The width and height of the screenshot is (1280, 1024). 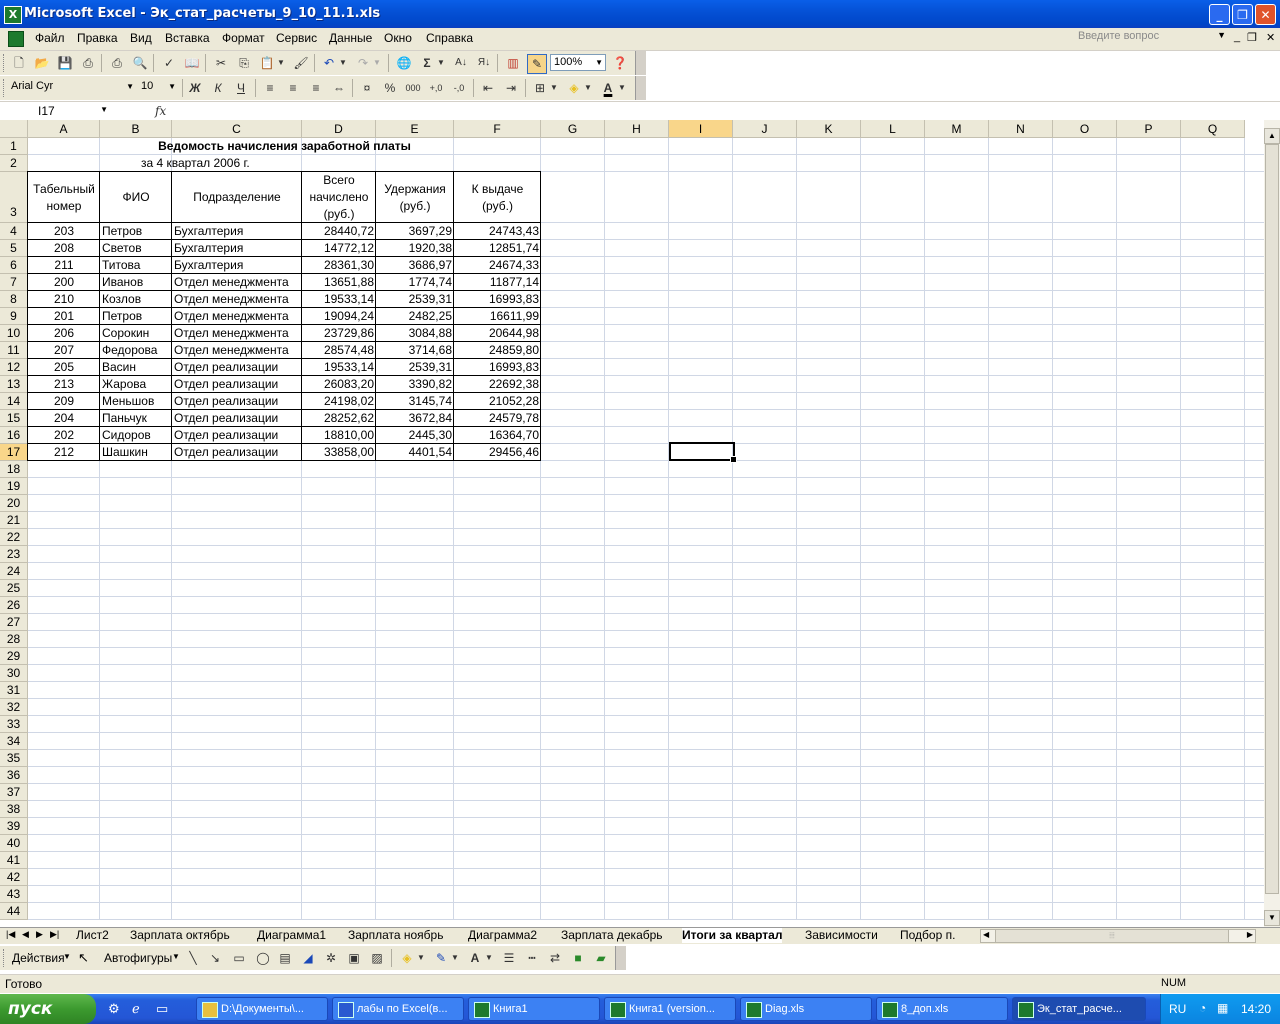 I want to click on help-icon: ❓, so click(x=620, y=63).